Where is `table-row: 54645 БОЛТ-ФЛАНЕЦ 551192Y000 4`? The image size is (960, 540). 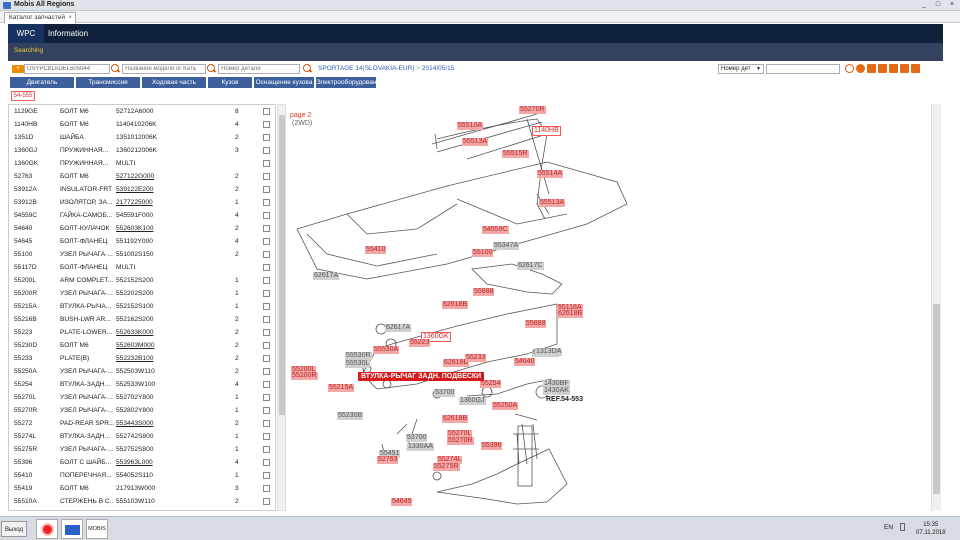 table-row: 54645 БОЛТ-ФЛАНЕЦ 551192Y000 4 is located at coordinates (142, 241).